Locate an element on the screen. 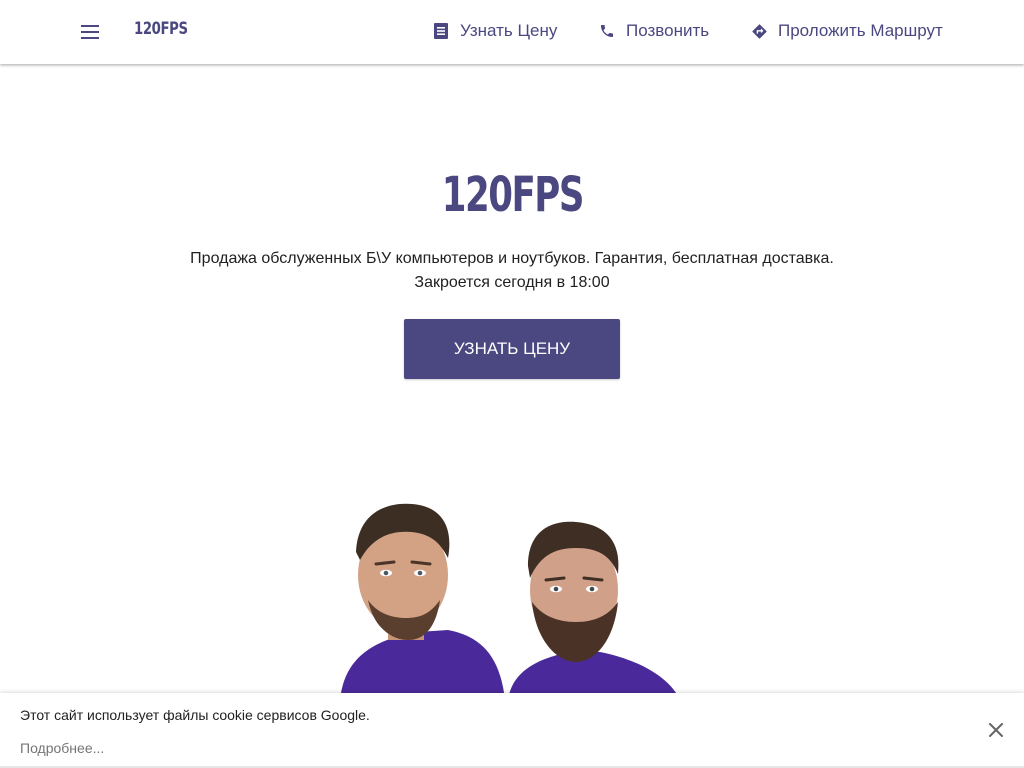 This screenshot has width=1024, height=768. call-link: Позвонить is located at coordinates (653, 31).